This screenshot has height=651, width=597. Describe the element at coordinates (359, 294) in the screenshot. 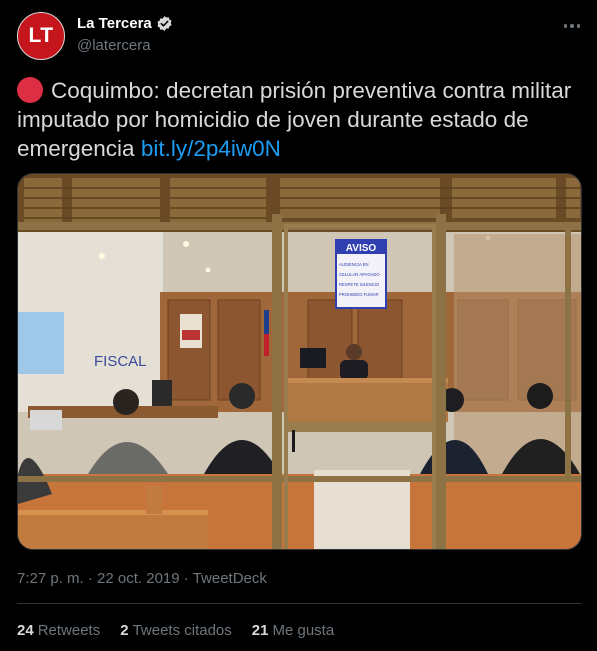

I see `aviso-sign-line-4: PROHIBIDO FUMAR` at that location.